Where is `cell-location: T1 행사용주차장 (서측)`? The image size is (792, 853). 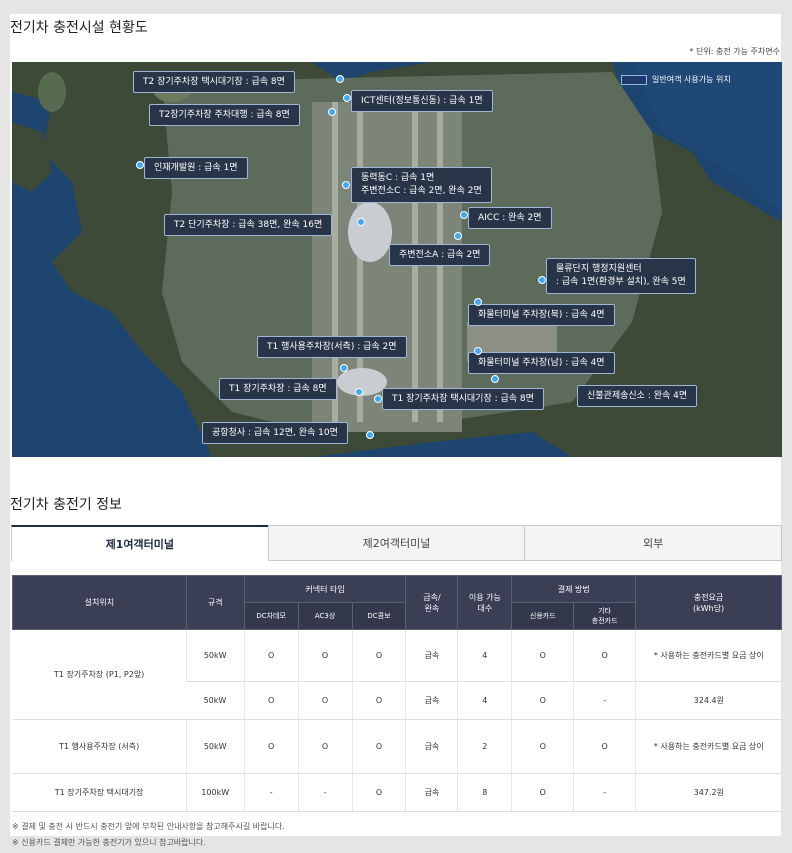 cell-location: T1 행사용주차장 (서측) is located at coordinates (99, 746).